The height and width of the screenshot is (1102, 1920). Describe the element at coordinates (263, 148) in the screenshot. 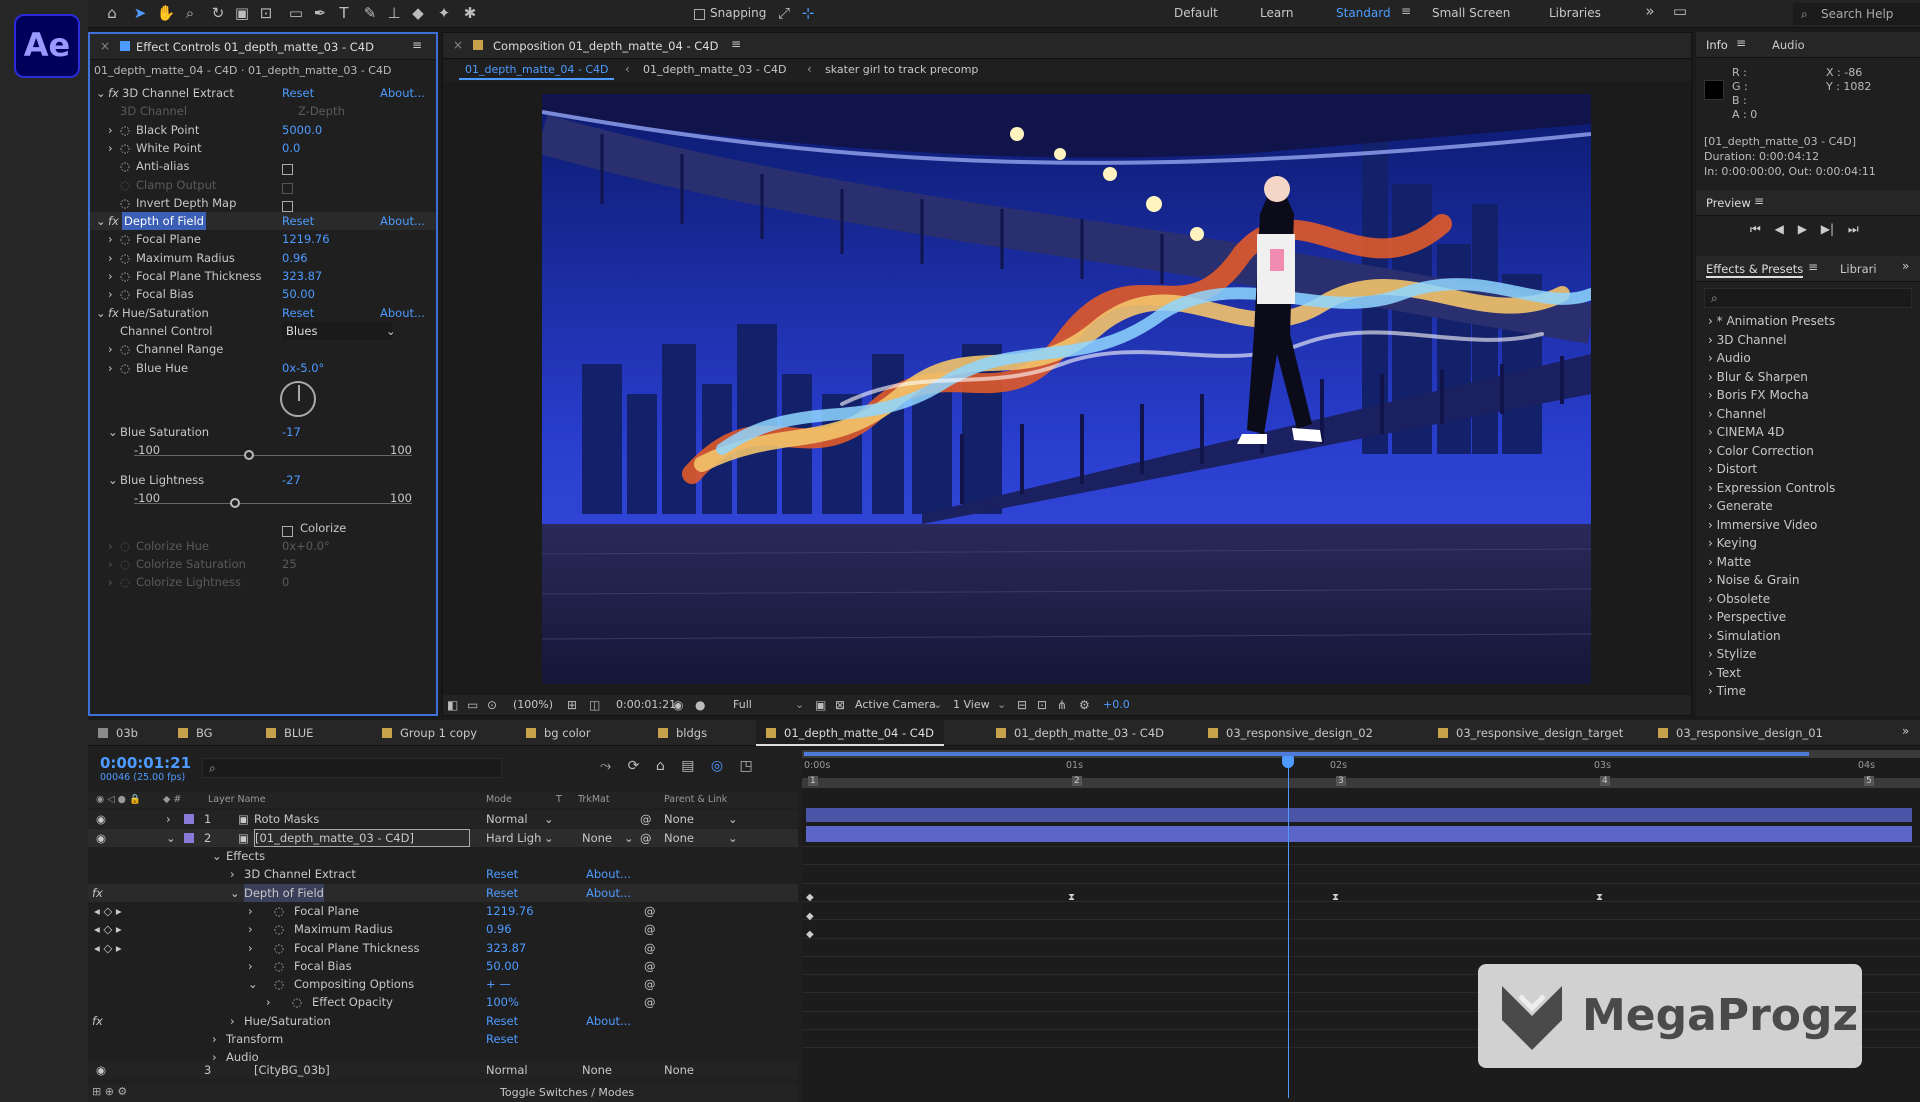

I see `effect-property-row: › ◌ White Point 0.0` at that location.